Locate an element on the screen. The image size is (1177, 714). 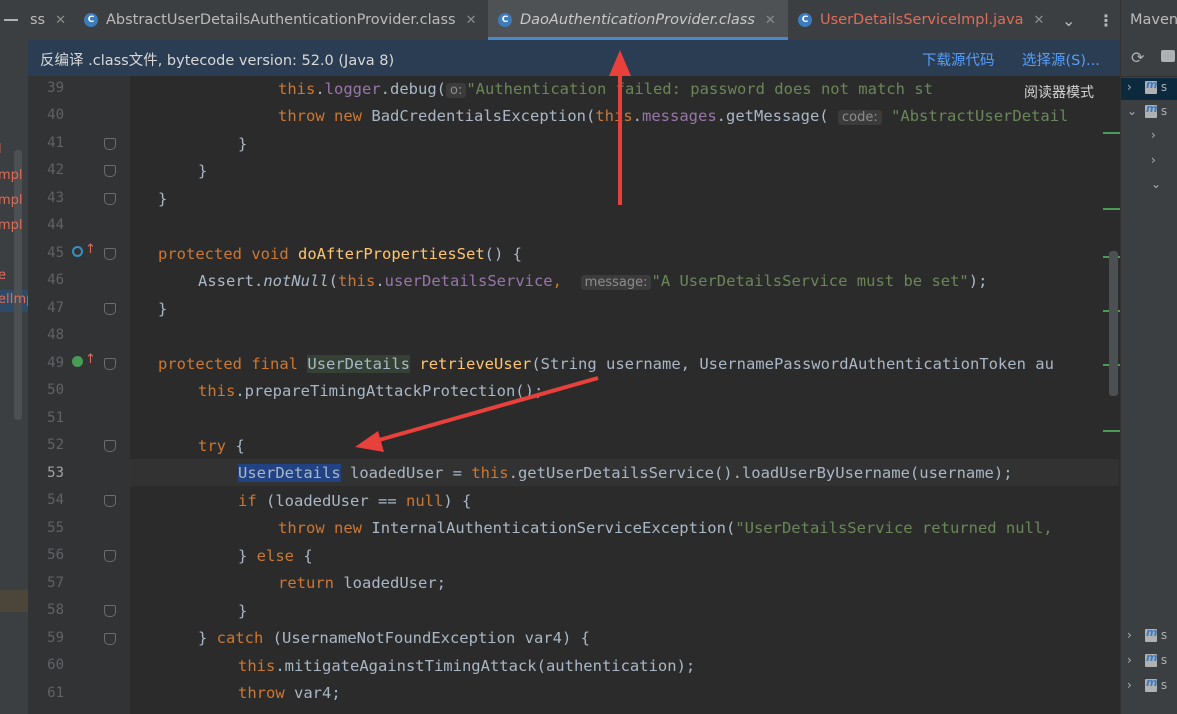
tab-ss: ss ✕ is located at coordinates (48, 20).